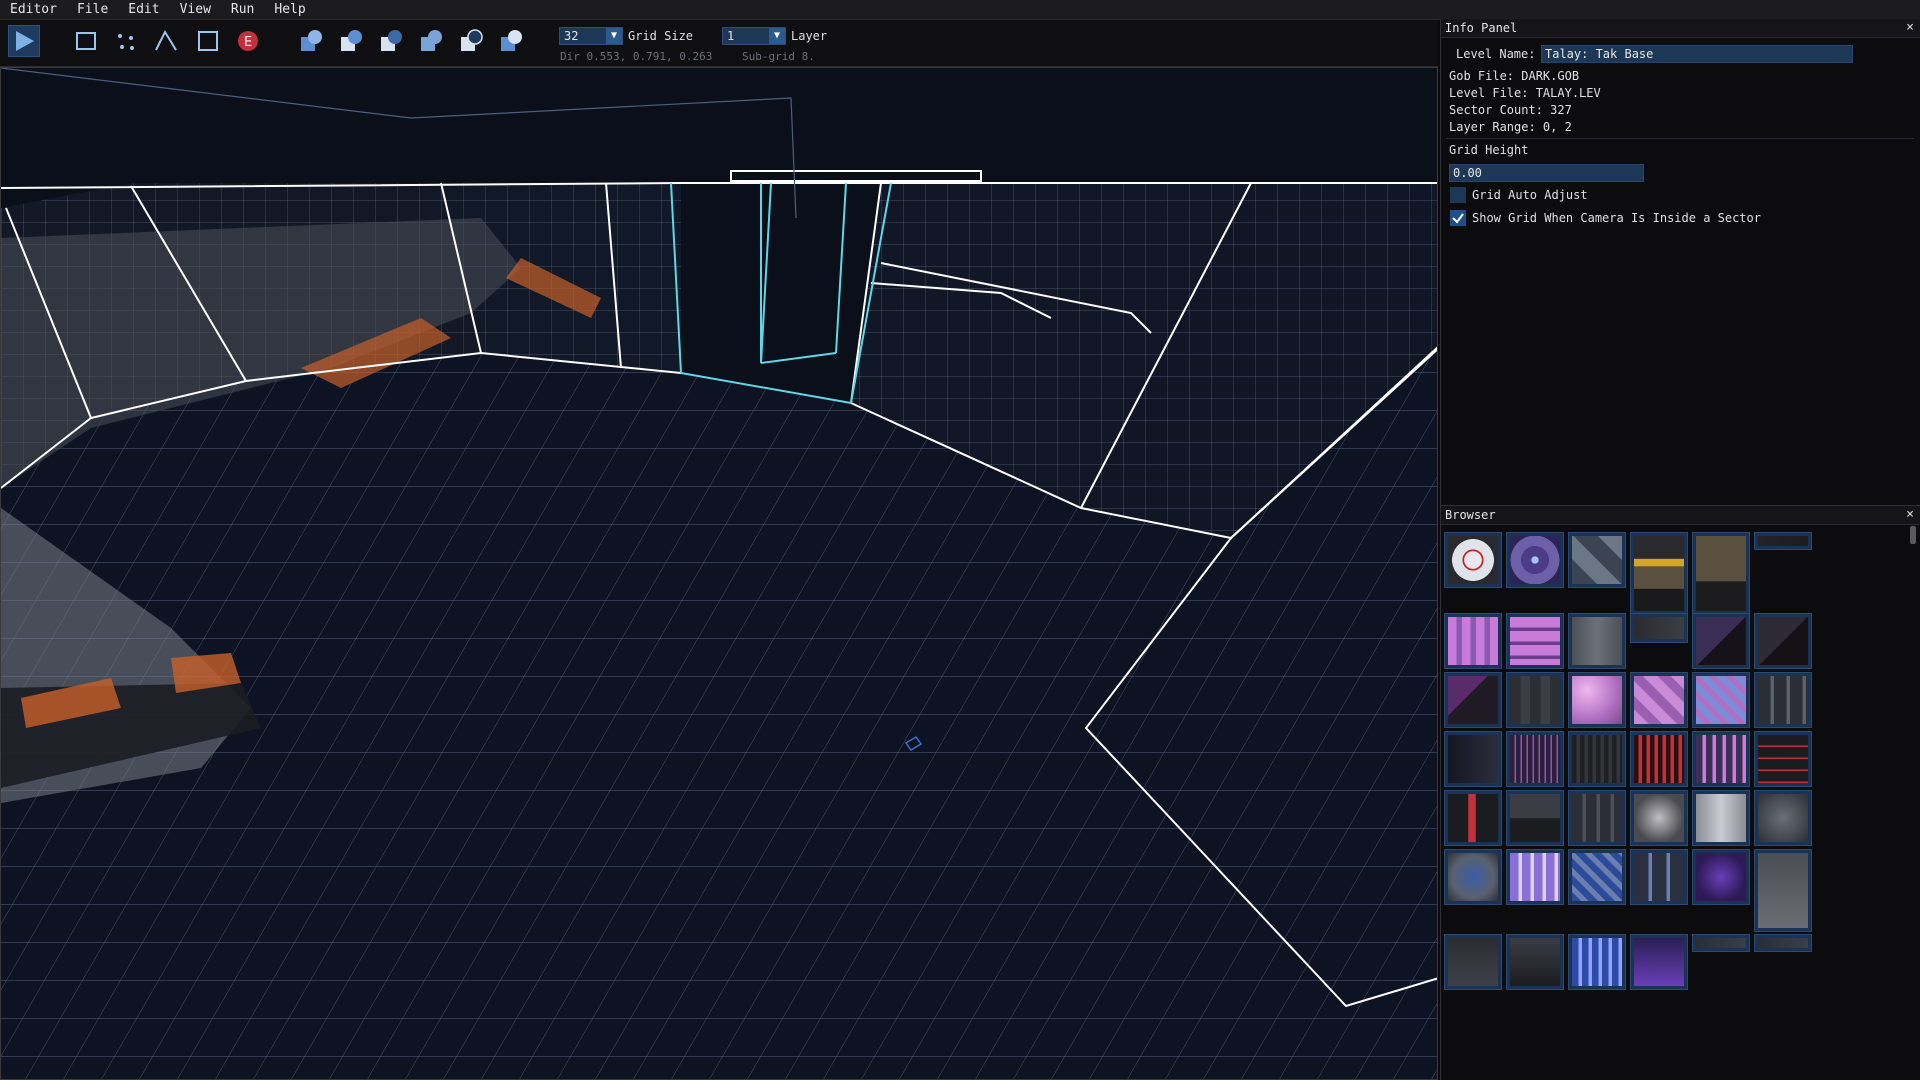 The width and height of the screenshot is (1920, 1080). Describe the element at coordinates (195, 9) in the screenshot. I see `menu-view: View` at that location.